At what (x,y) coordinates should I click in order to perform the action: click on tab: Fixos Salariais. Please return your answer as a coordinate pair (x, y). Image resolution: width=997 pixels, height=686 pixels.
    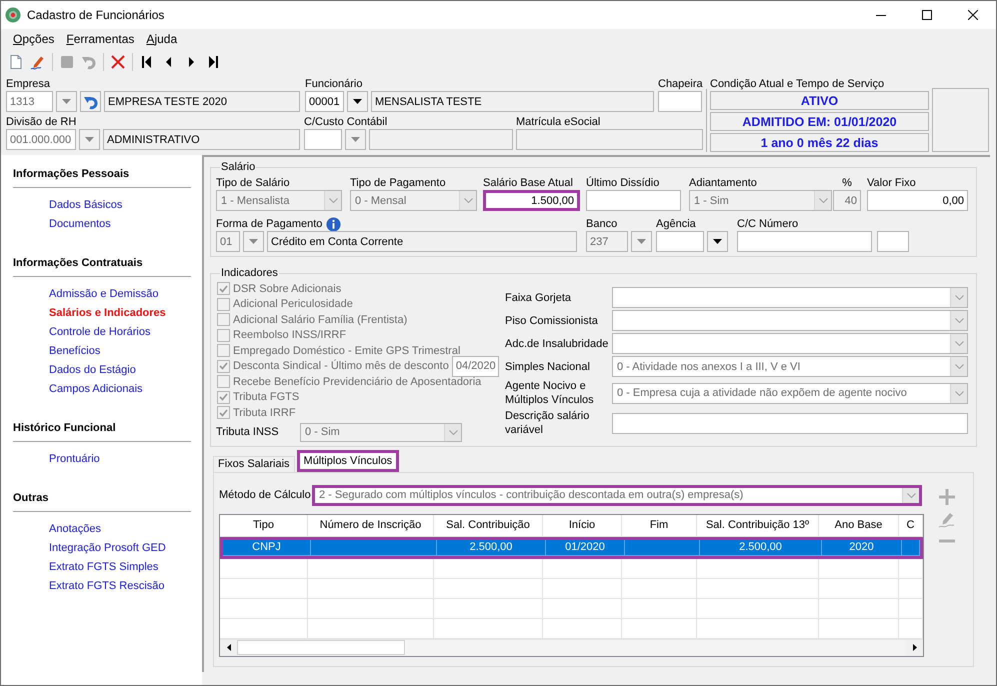
    Looking at the image, I should click on (254, 464).